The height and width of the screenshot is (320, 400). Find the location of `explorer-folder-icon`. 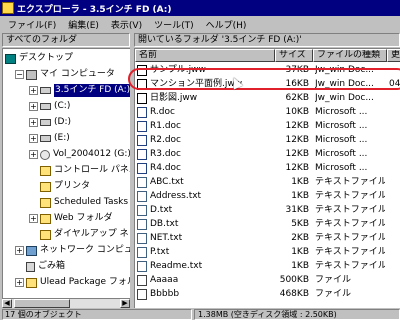

explorer-folder-icon is located at coordinates (8, 8).